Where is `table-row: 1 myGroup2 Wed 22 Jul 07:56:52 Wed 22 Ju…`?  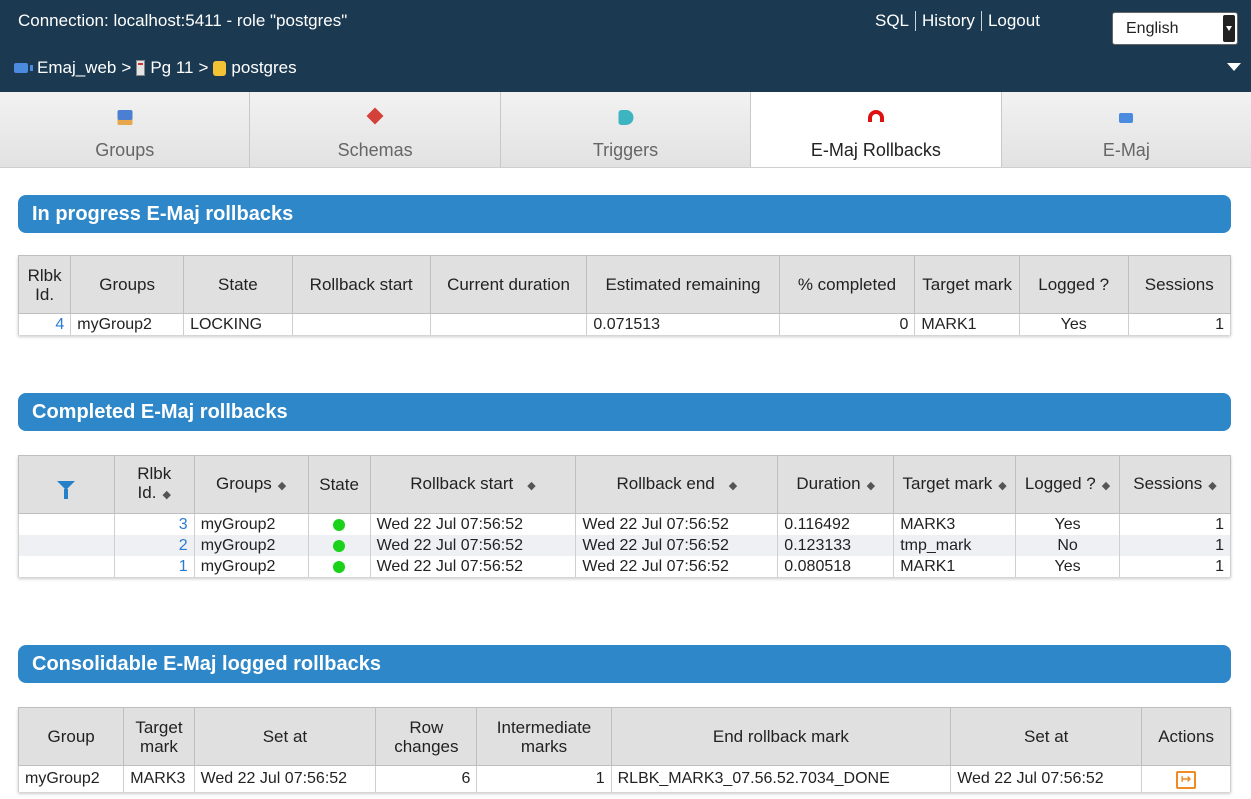
table-row: 1 myGroup2 Wed 22 Jul 07:56:52 Wed 22 Ju… is located at coordinates (625, 566).